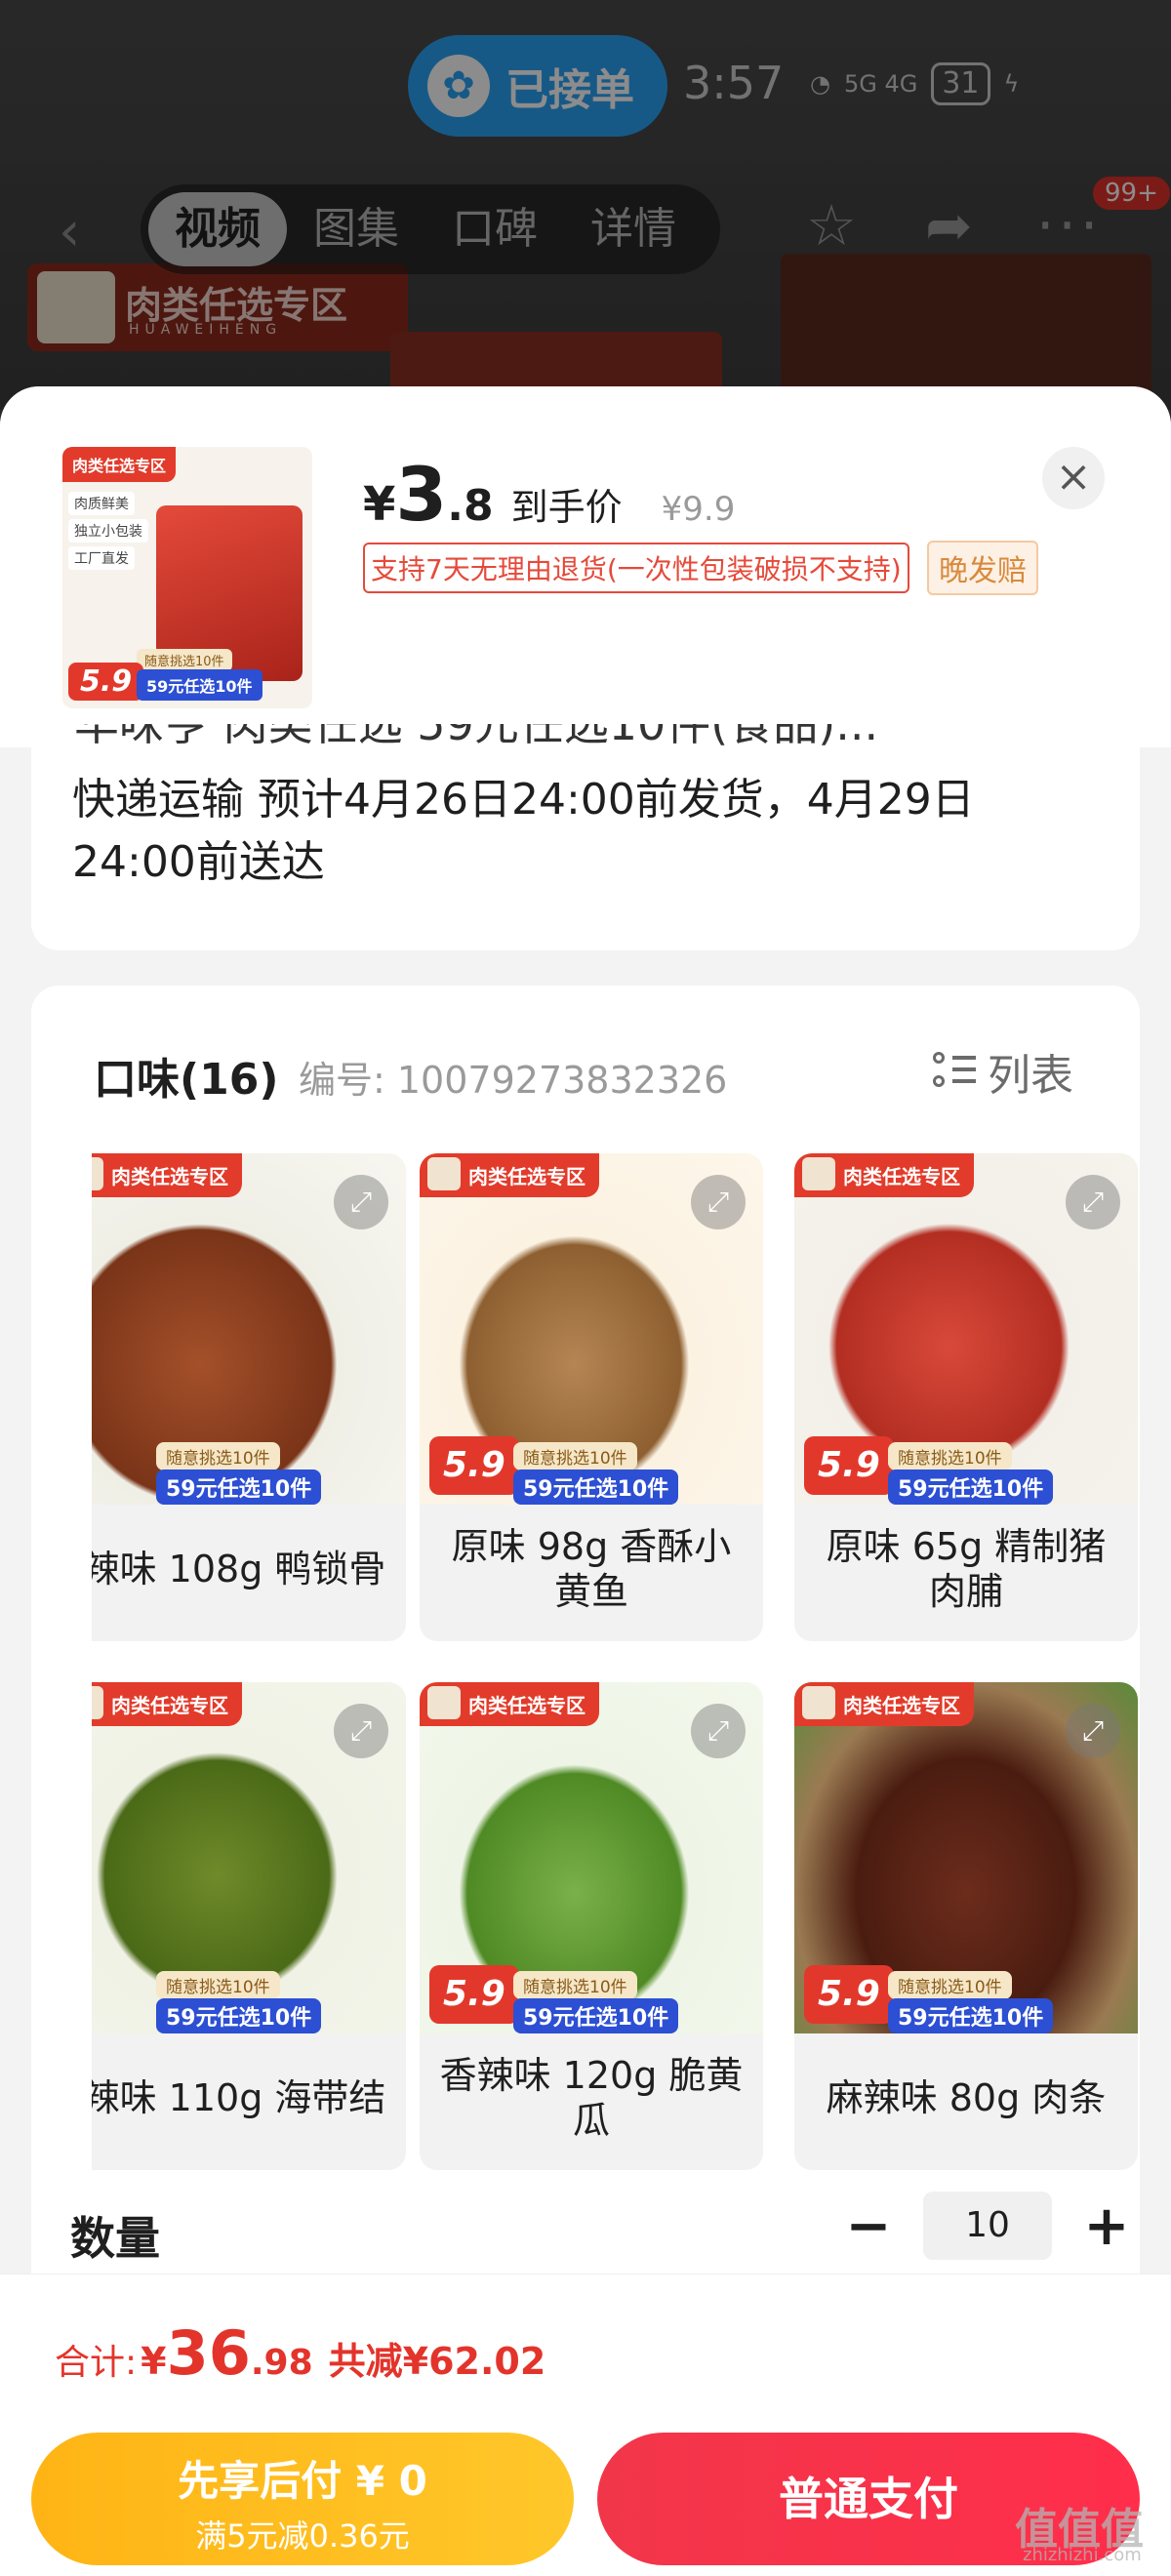 This screenshot has width=1171, height=2576. Describe the element at coordinates (302, 2481) in the screenshot. I see `pay-later-title: 先享后付 ¥ 0` at that location.